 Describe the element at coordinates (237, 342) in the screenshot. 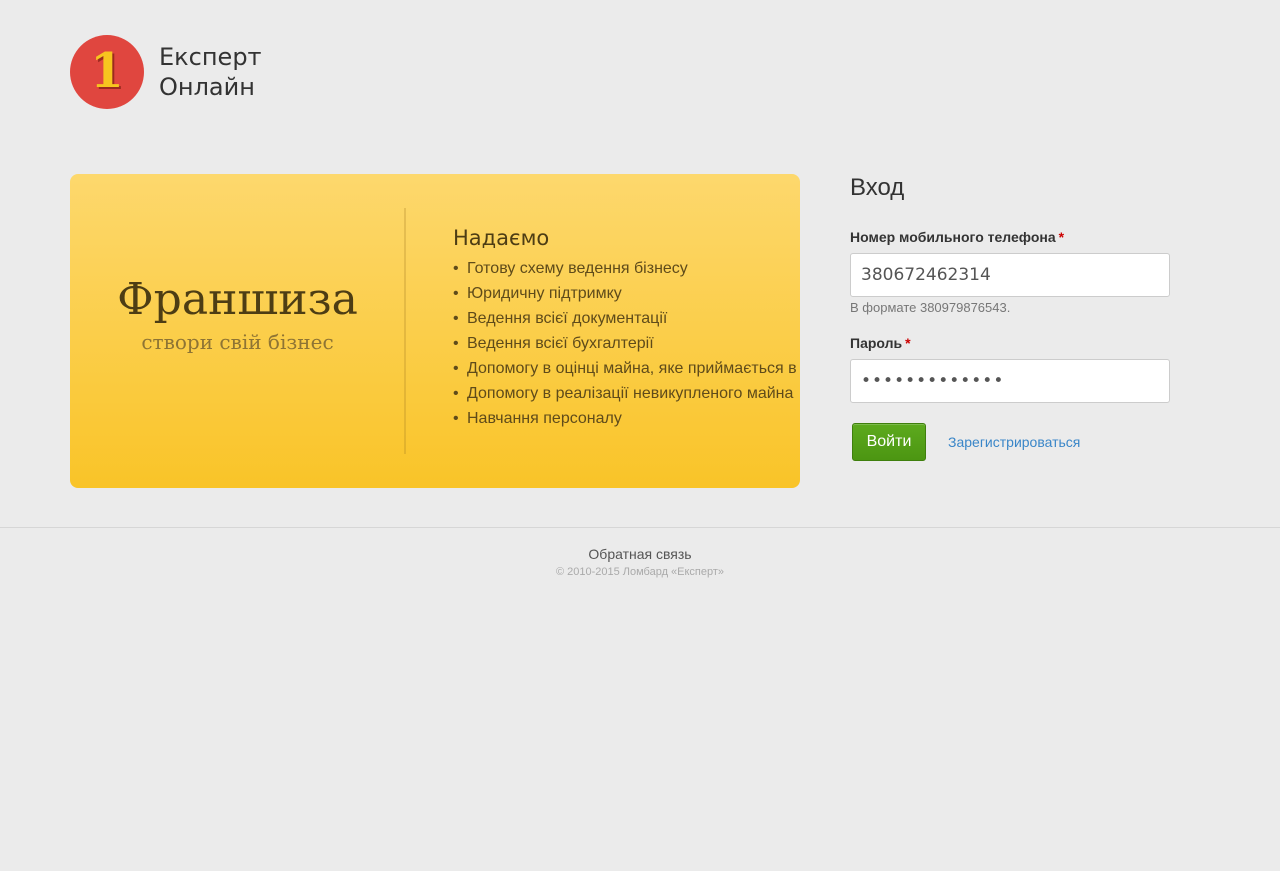

I see `banner-subtitle: створи свій бізнес` at that location.